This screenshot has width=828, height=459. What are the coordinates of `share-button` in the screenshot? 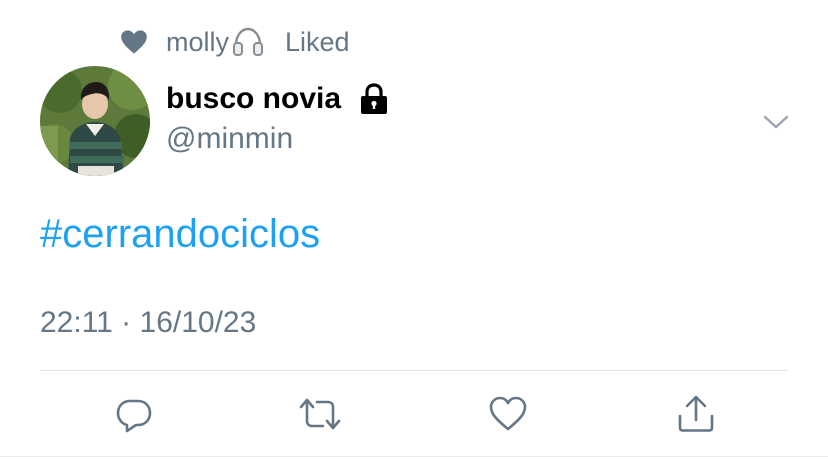 It's located at (696, 414).